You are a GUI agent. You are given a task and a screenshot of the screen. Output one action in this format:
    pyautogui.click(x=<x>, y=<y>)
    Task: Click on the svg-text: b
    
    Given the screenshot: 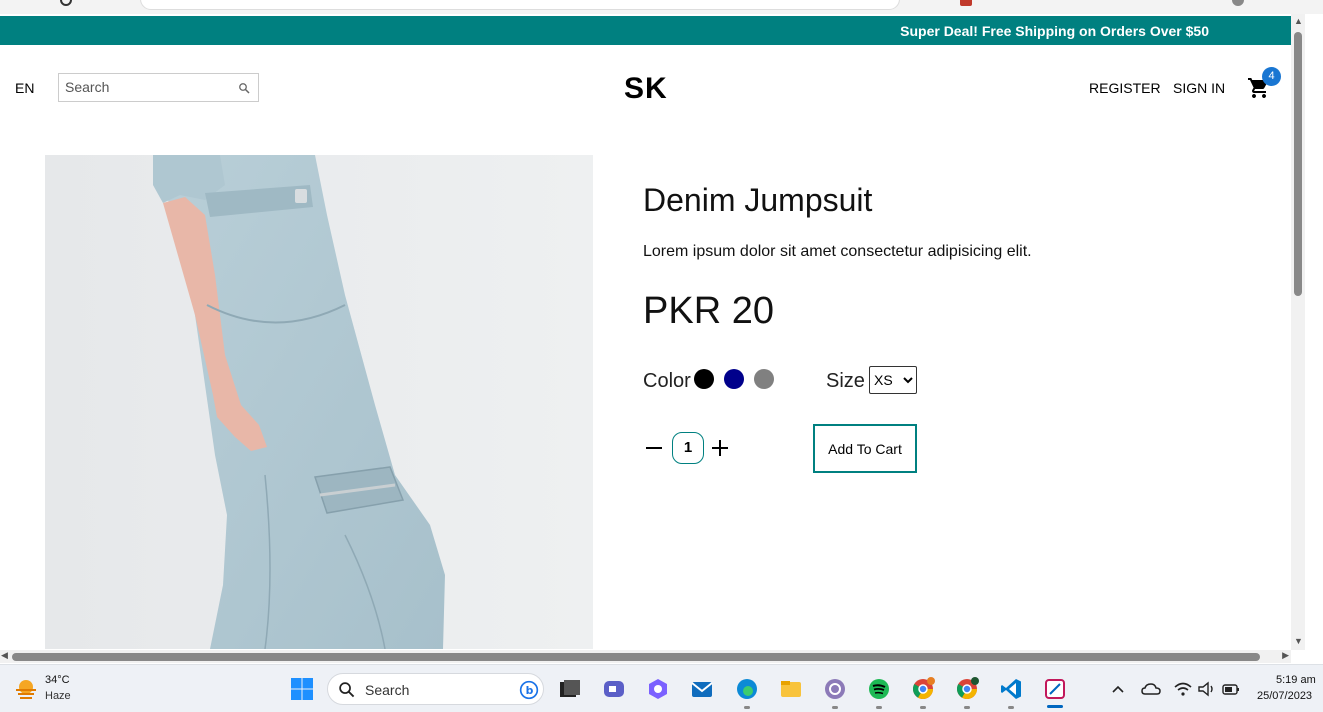 What is the action you would take?
    pyautogui.click(x=530, y=690)
    